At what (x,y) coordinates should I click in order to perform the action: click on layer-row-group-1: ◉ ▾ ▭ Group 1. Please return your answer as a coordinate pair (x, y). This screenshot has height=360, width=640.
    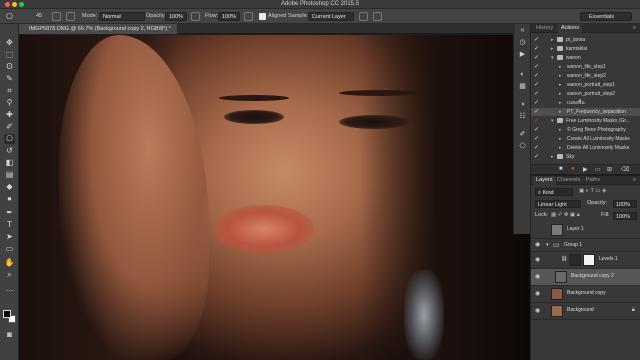
    Looking at the image, I should click on (585, 245).